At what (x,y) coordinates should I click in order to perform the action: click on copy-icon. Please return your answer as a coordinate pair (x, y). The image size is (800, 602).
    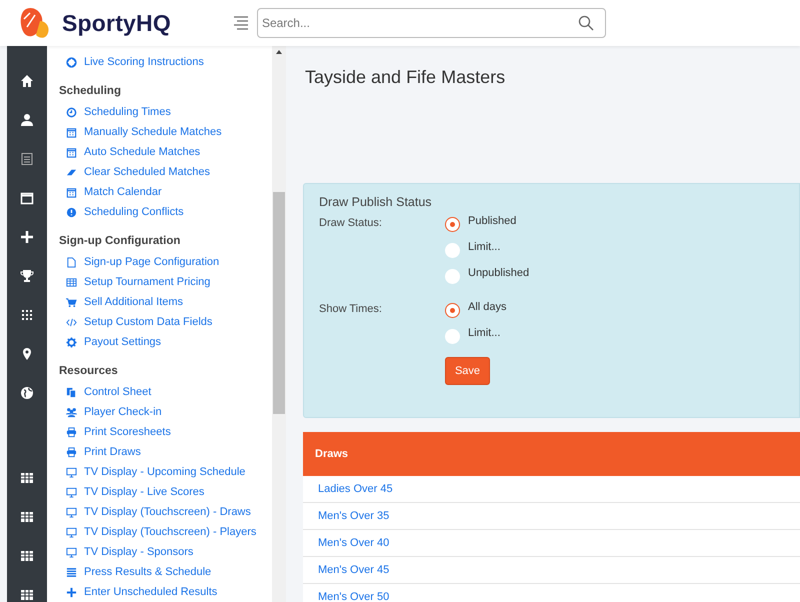
    Looking at the image, I should click on (71, 392).